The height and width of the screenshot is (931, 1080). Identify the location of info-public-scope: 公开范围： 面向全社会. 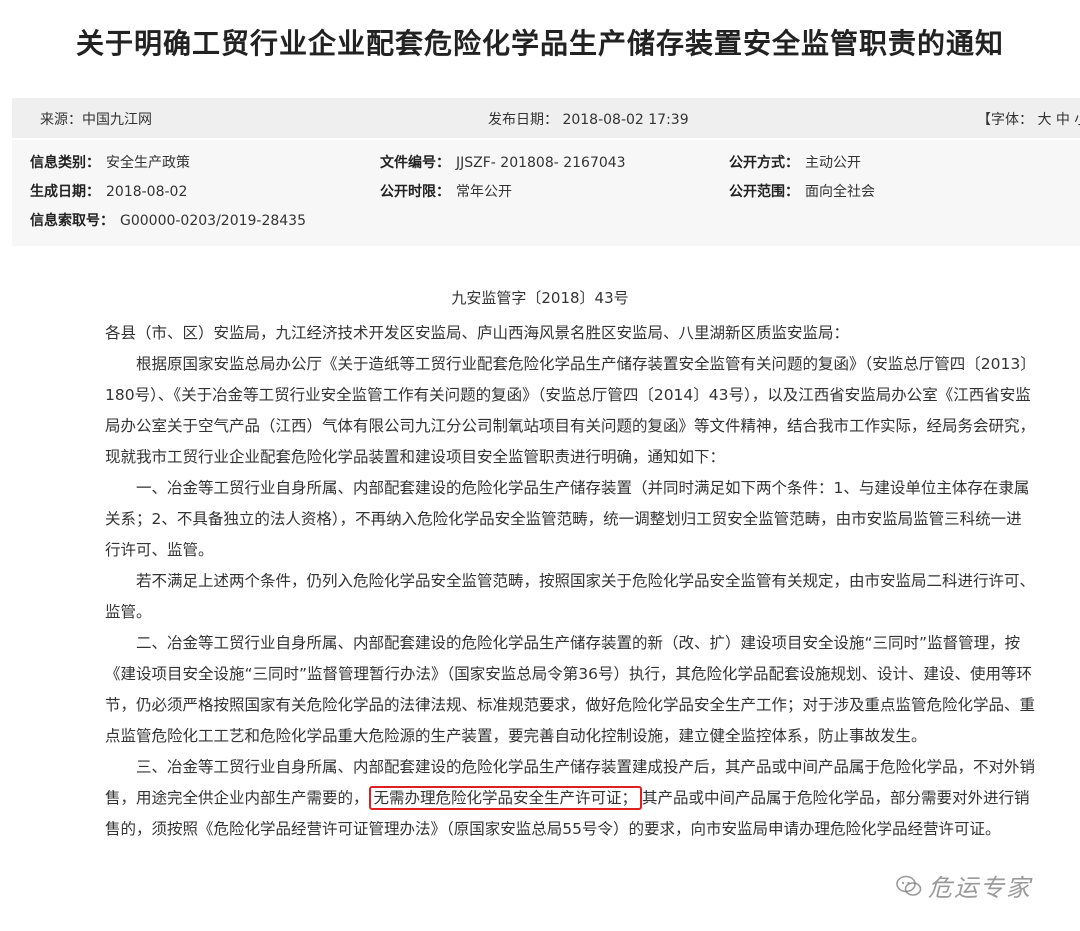
(802, 191).